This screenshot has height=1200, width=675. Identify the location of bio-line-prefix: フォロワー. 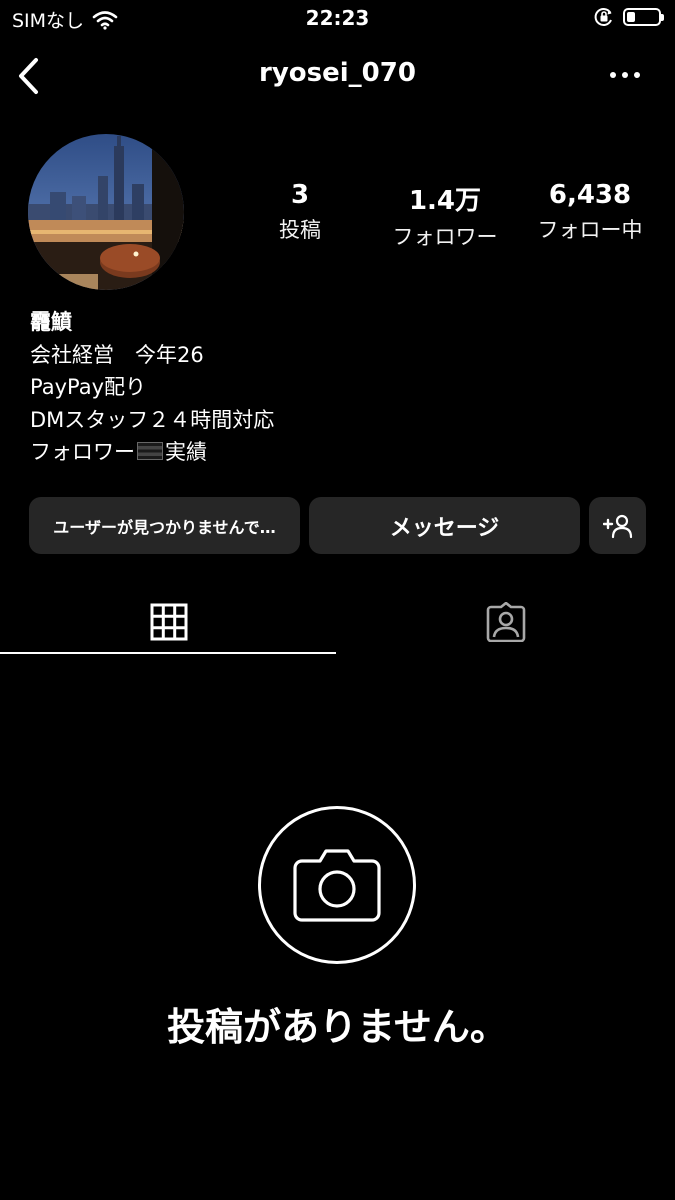
(82, 452).